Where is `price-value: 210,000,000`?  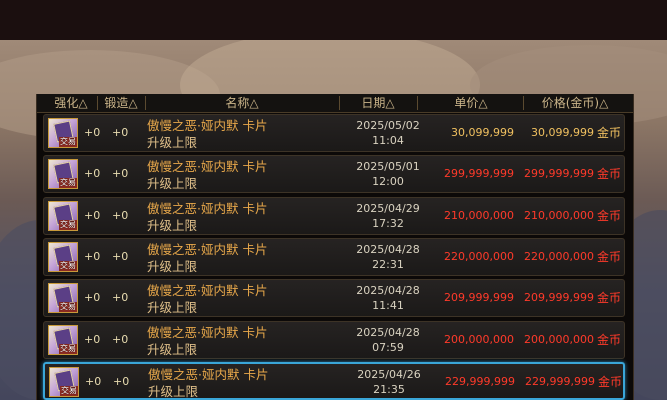
price-value: 210,000,000 is located at coordinates (559, 215).